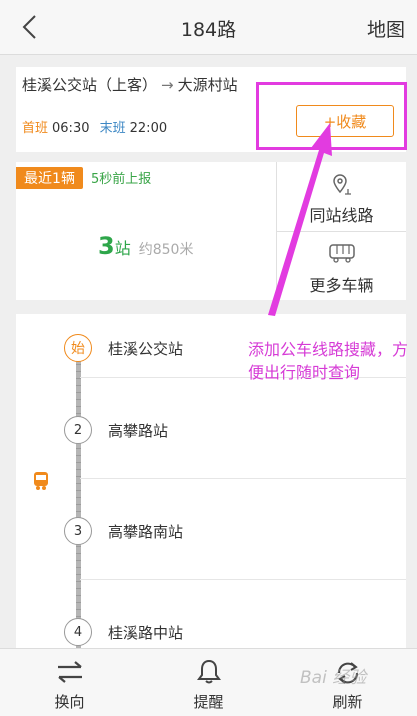 The width and height of the screenshot is (417, 716). I want to click on same-stop-lines-button: 同站线路, so click(341, 196).